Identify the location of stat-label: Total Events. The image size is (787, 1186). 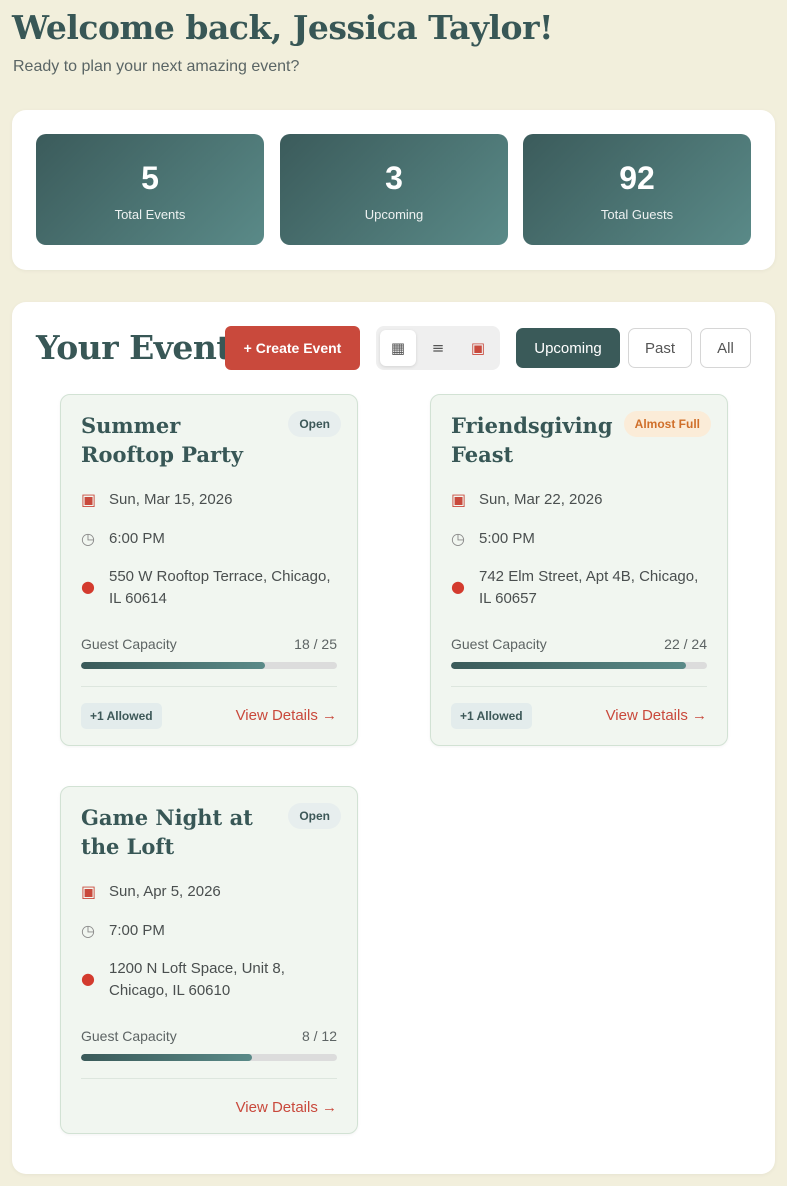
(150, 214).